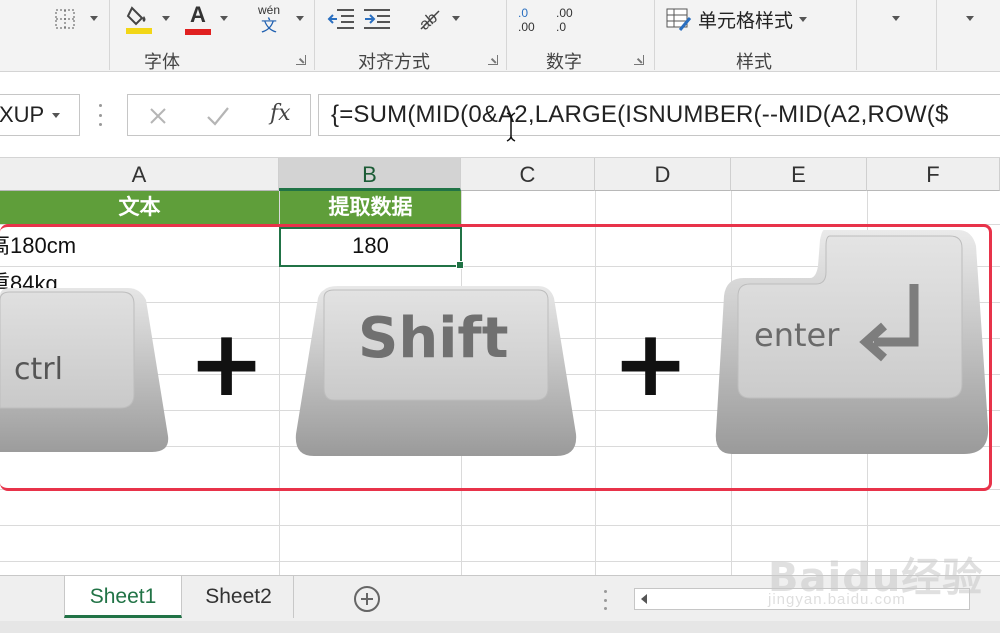 The height and width of the screenshot is (633, 1000). I want to click on font-color-glyph: A, so click(198, 14).